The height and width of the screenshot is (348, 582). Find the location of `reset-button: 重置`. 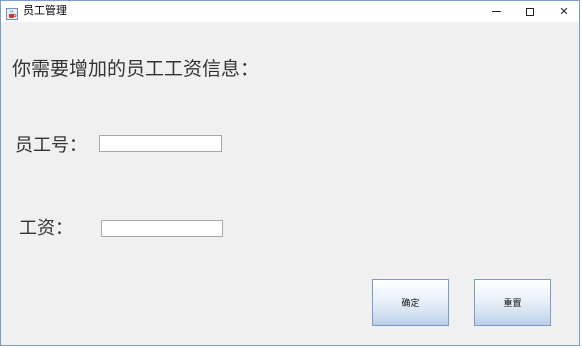

reset-button: 重置 is located at coordinates (512, 302).